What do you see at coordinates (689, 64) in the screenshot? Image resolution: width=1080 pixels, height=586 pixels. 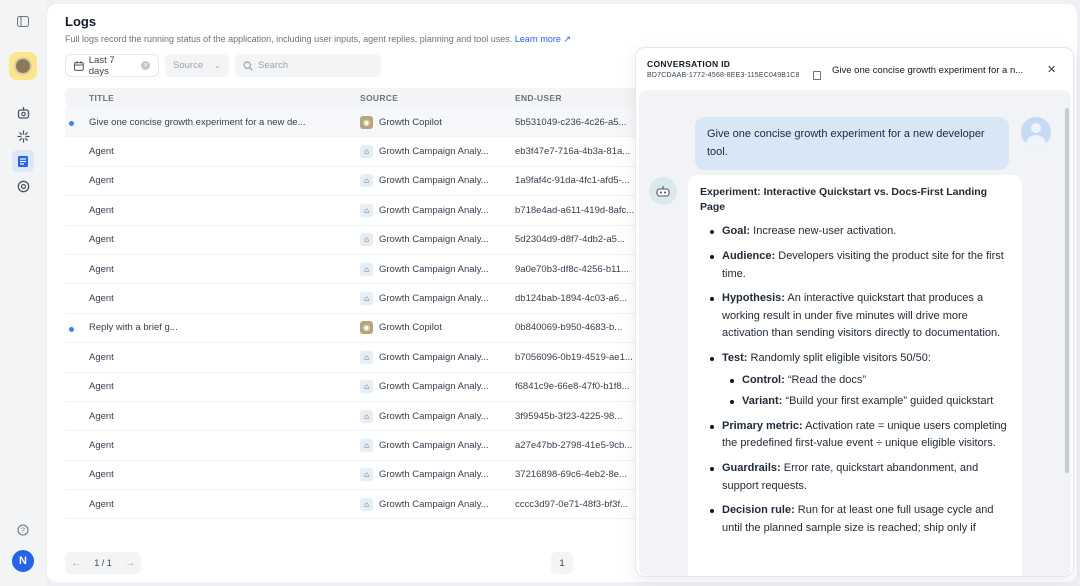 I see `conversation-id-label: CONVERSATION ID` at bounding box center [689, 64].